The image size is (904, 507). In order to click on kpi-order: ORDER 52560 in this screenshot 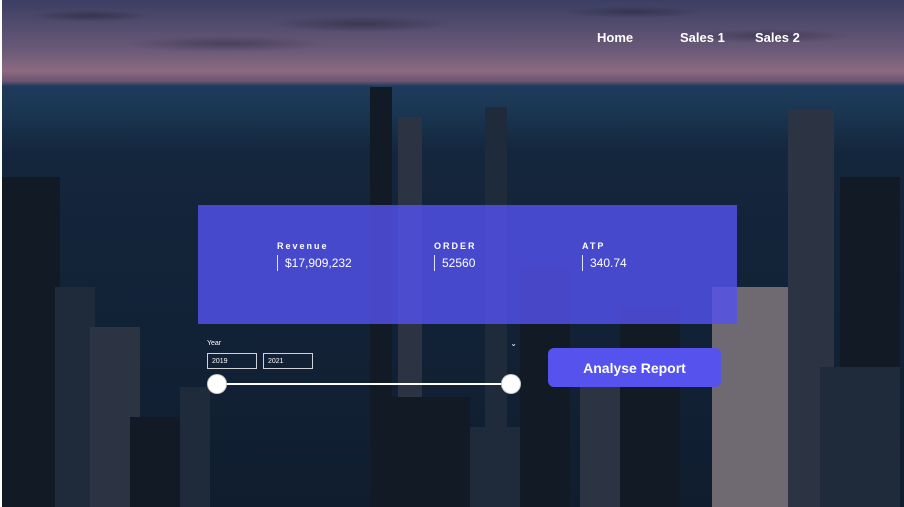, I will do `click(455, 256)`.